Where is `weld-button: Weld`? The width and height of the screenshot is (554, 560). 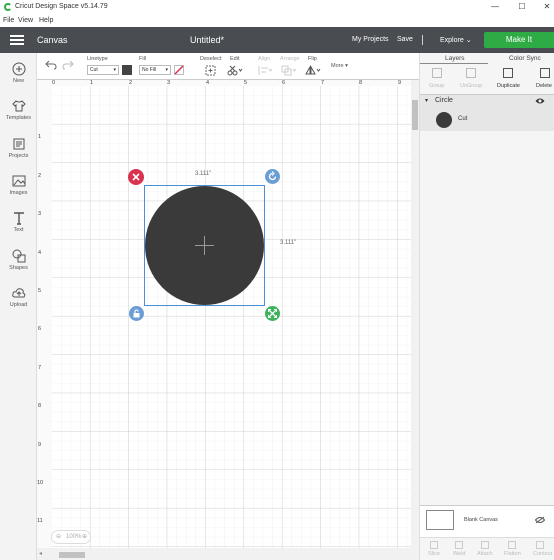
weld-button: Weld is located at coordinates (459, 554).